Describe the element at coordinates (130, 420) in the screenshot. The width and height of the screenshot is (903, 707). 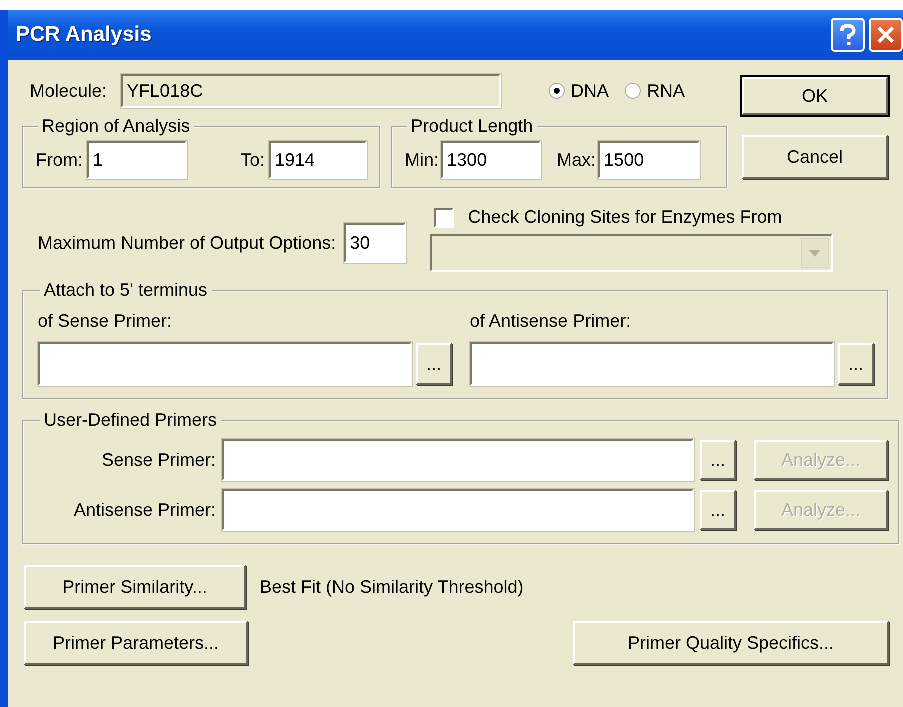
I see `group-title: User-Defined Primers` at that location.